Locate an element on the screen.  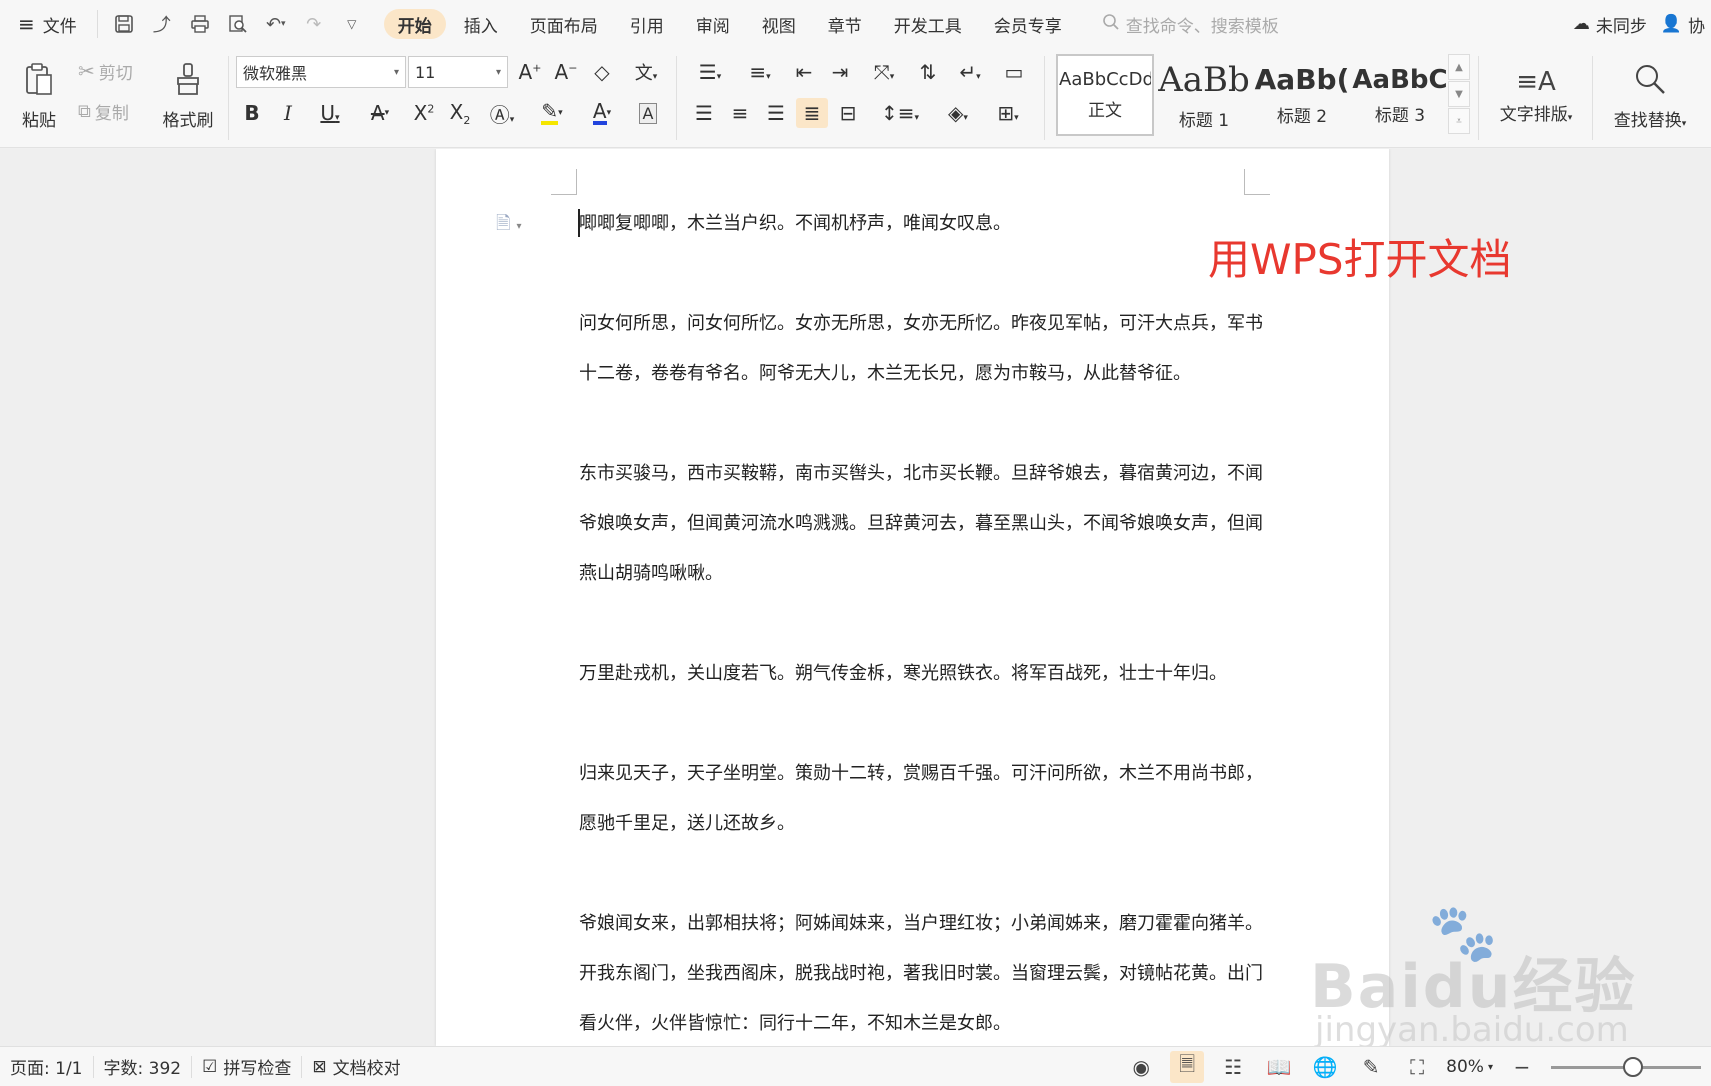
font-color-button: A ▾ is located at coordinates (602, 113).